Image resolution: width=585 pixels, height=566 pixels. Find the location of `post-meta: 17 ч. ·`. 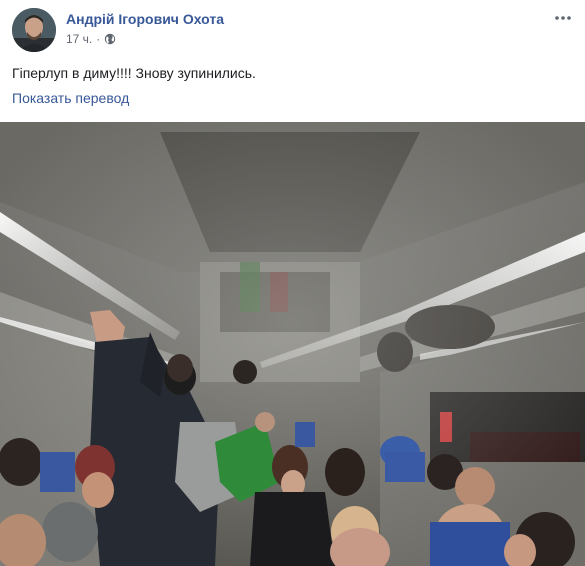

post-meta: 17 ч. · is located at coordinates (91, 39).